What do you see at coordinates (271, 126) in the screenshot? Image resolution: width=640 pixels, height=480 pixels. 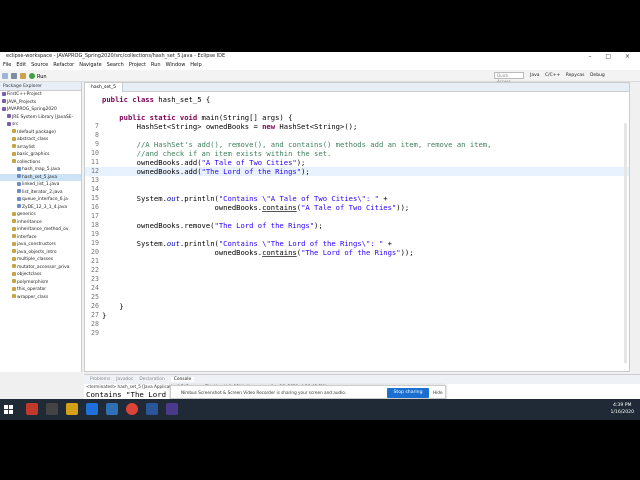 I see `code-token: new` at bounding box center [271, 126].